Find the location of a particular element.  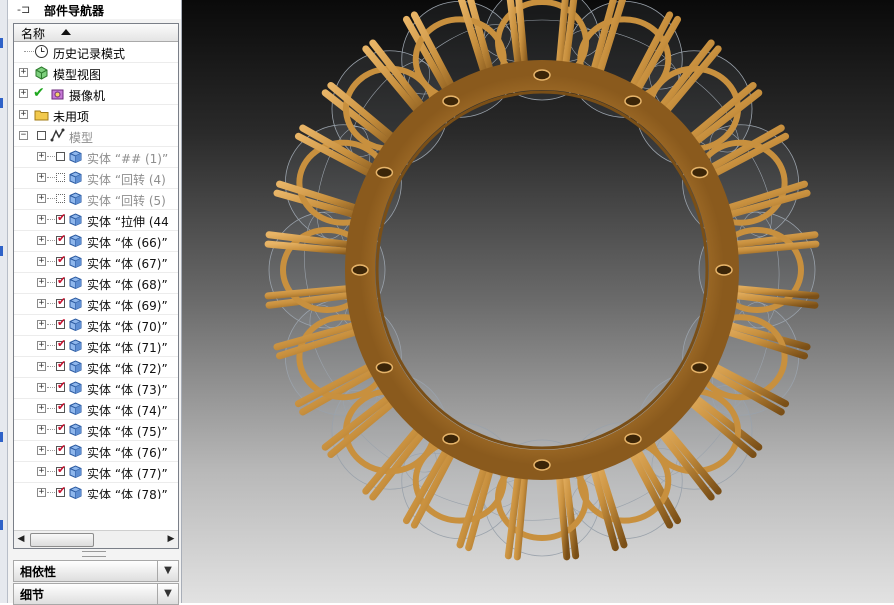

tree-node-solid-body: + 实体 “回转 (5) is located at coordinates (96, 199).